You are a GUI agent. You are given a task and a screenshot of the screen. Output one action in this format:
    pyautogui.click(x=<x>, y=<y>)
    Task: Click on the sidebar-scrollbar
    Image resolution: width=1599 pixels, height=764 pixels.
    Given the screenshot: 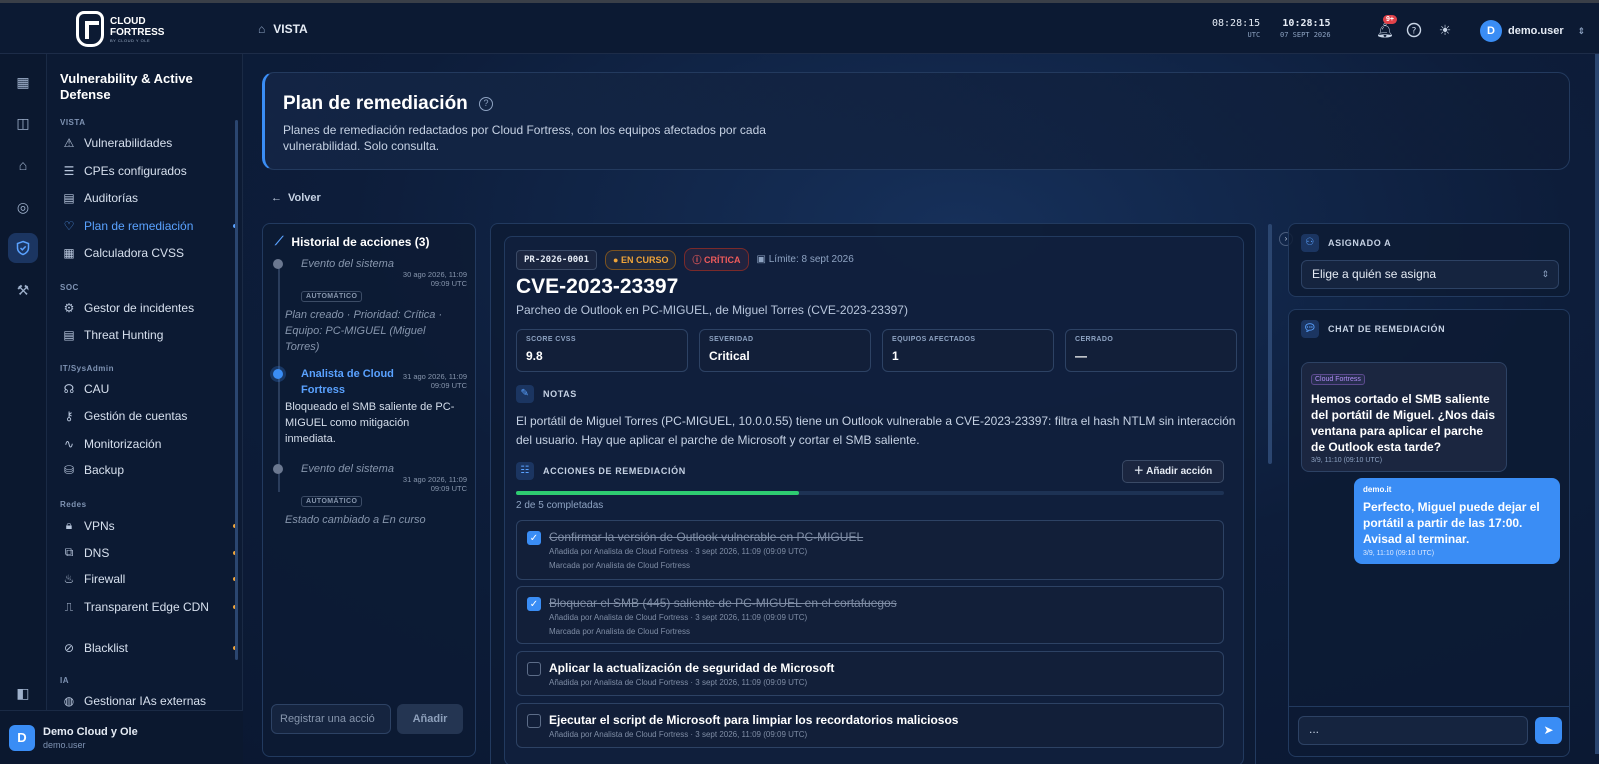 What is the action you would take?
    pyautogui.click(x=236, y=390)
    